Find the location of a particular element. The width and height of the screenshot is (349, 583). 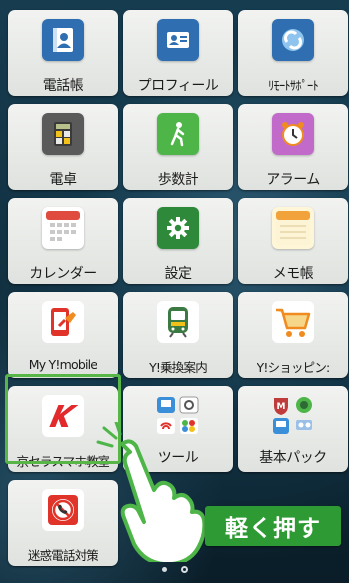

app-label: 迷惑電話対策 is located at coordinates (63, 555).